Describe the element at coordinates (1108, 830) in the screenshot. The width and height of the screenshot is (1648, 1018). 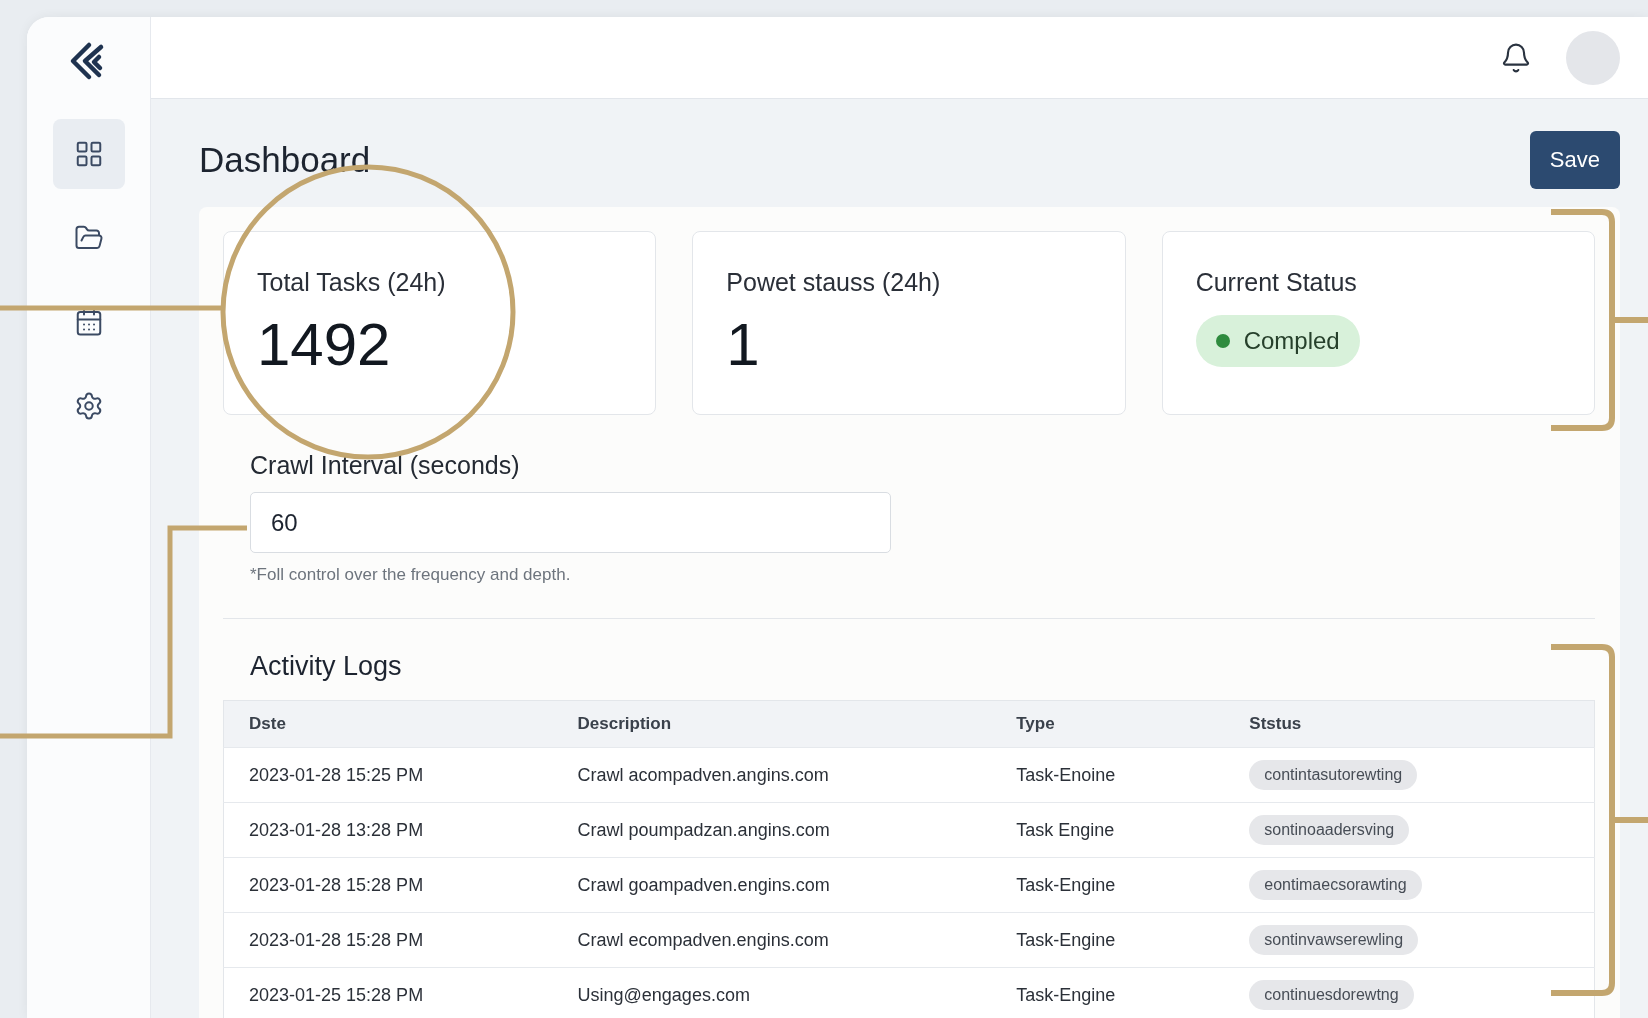
I see `table-cell: Task Engine` at that location.